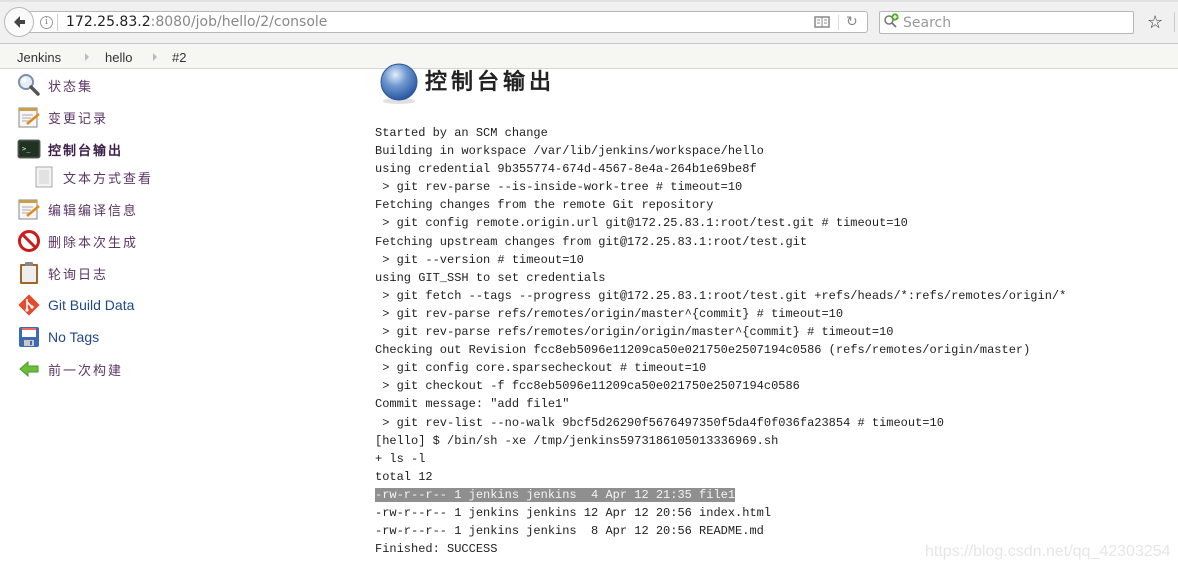 The width and height of the screenshot is (1178, 572). I want to click on sidebar-item-label: Git Build Data, so click(91, 305).